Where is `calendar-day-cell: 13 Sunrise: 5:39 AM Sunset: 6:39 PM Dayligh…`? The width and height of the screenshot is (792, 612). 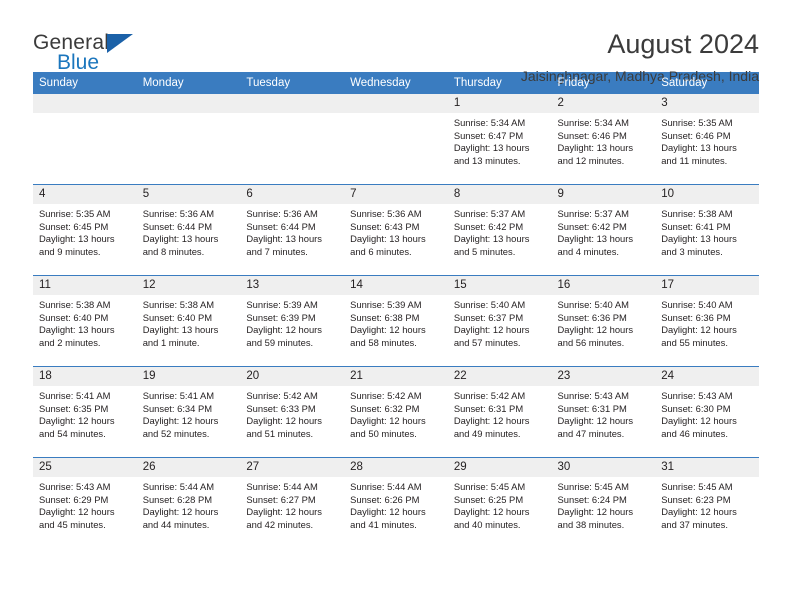 calendar-day-cell: 13 Sunrise: 5:39 AM Sunset: 6:39 PM Dayligh… is located at coordinates (292, 321).